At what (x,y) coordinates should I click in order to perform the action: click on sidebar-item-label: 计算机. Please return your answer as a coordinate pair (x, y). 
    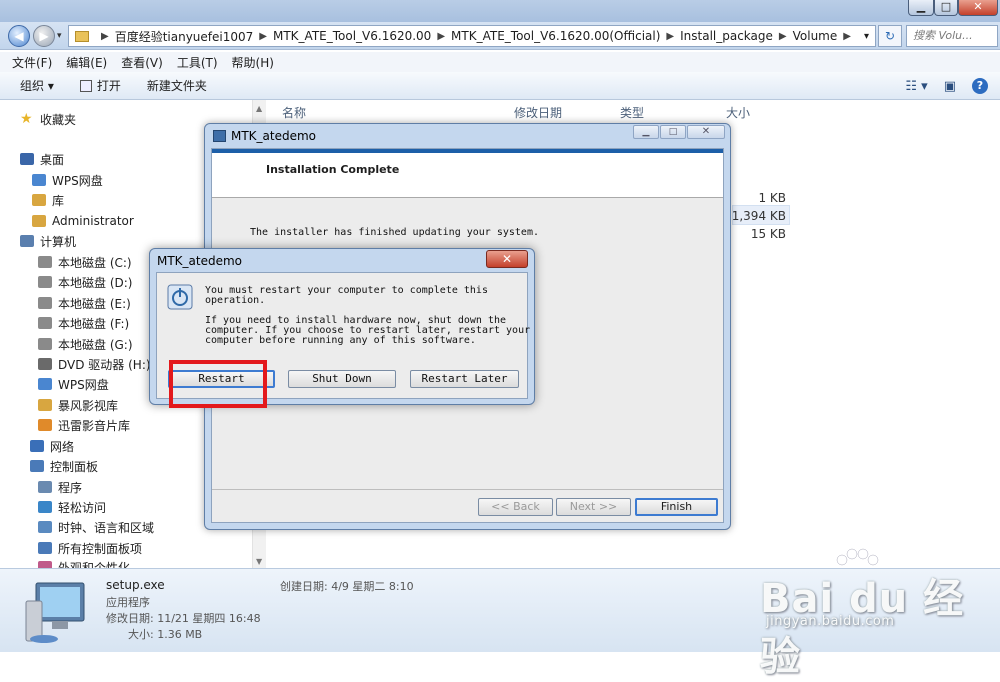
    Looking at the image, I should click on (58, 241).